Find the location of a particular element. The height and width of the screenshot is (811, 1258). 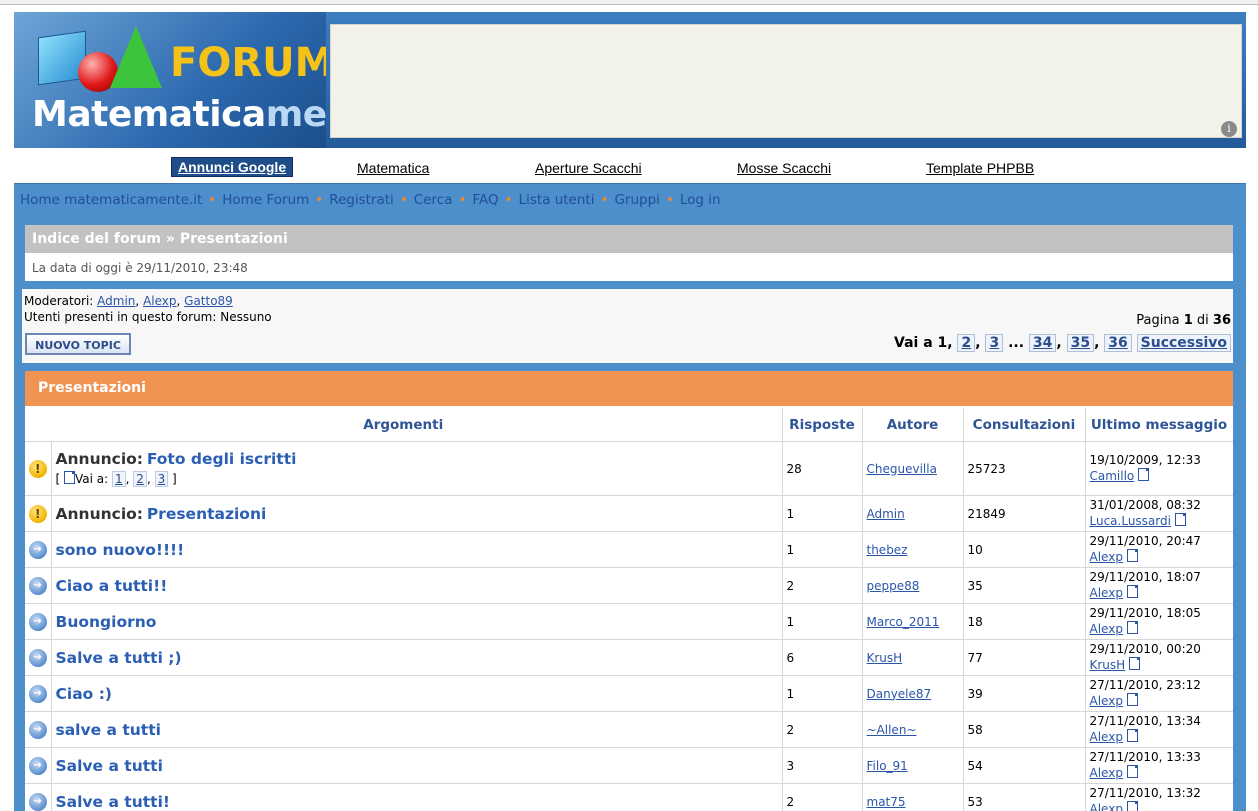

nav-home-forum: Home Forum is located at coordinates (265, 200).